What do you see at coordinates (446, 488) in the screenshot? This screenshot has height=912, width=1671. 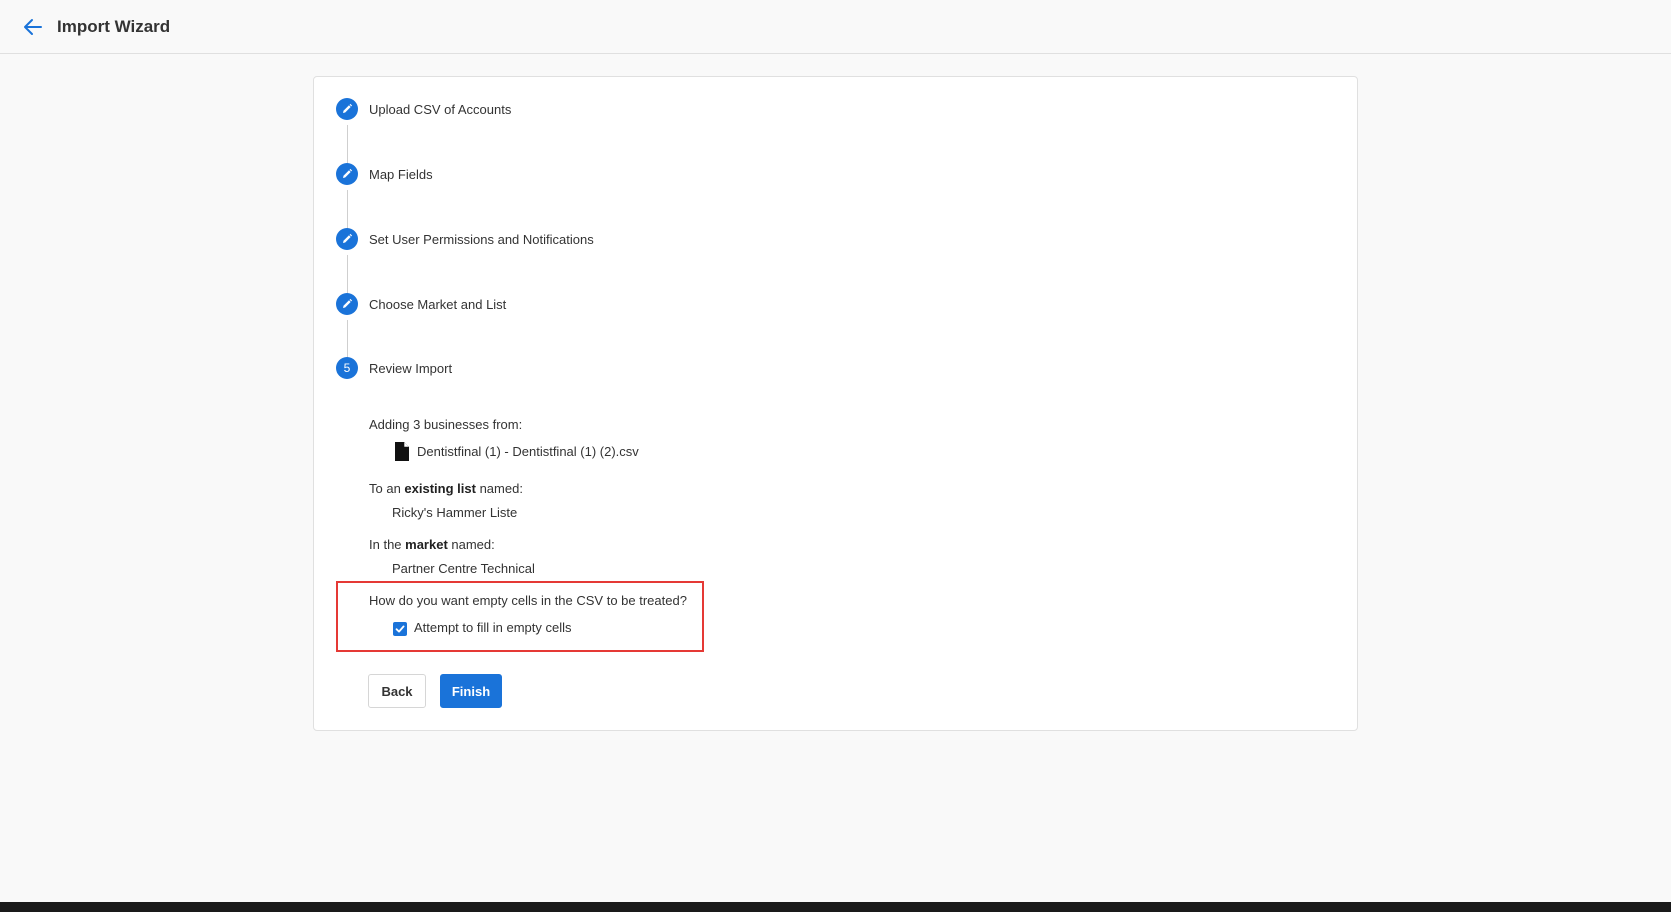 I see `existing-list-label: To an existing list named:` at bounding box center [446, 488].